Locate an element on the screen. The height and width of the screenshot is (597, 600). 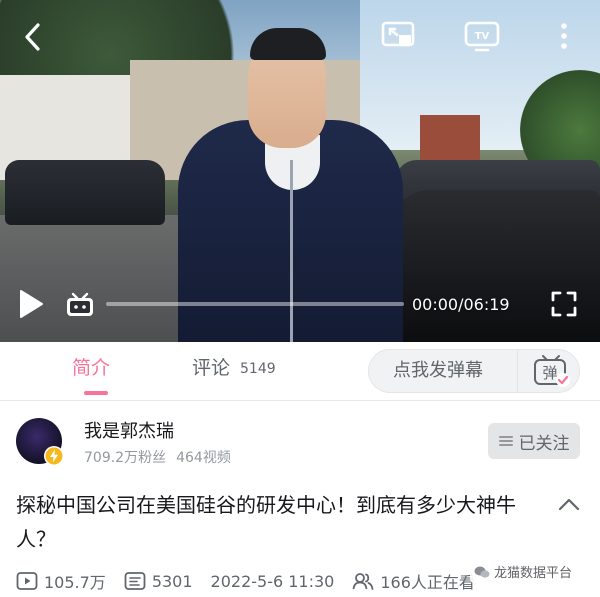
video-frame-cap is located at coordinates (288, 44).